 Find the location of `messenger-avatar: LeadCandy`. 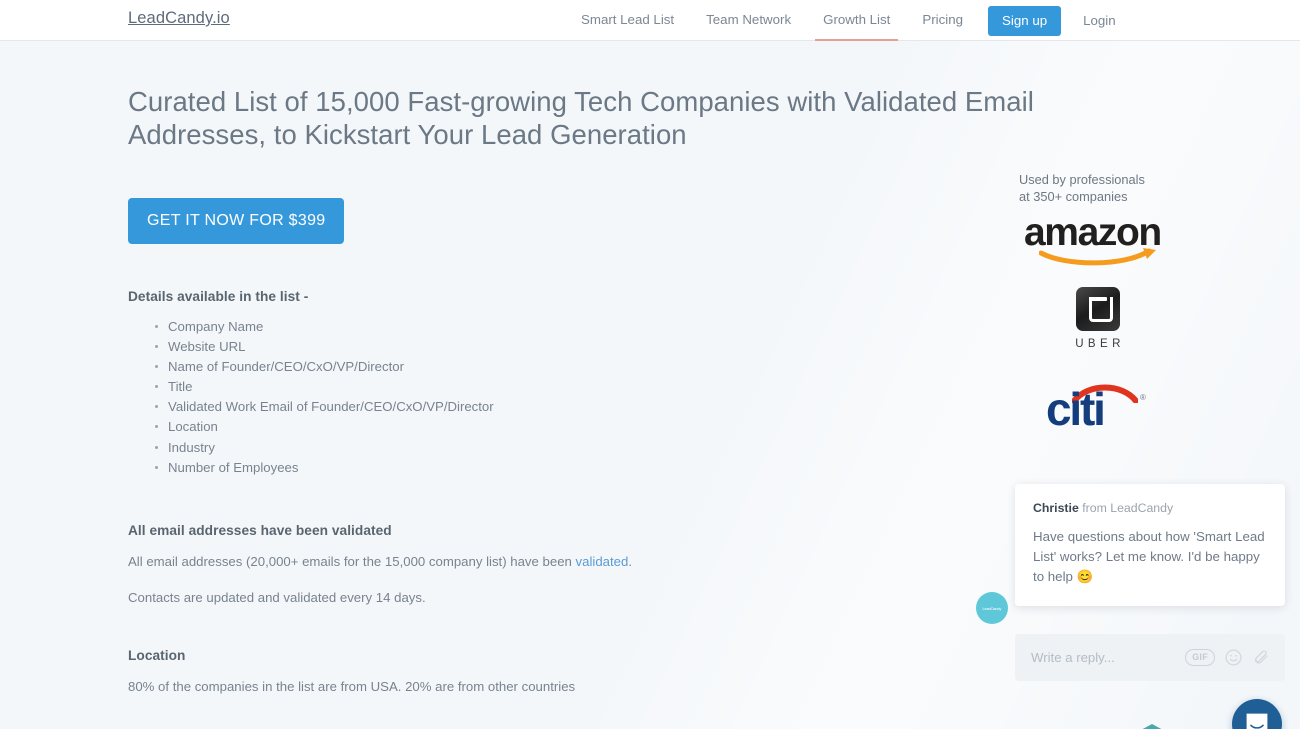

messenger-avatar: LeadCandy is located at coordinates (992, 608).